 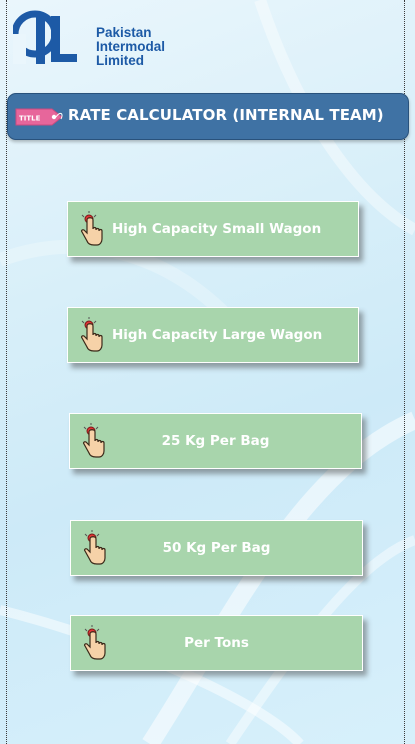 What do you see at coordinates (226, 115) in the screenshot?
I see `page-title: RATE CALCULATOR (INTERNAL TEAM)` at bounding box center [226, 115].